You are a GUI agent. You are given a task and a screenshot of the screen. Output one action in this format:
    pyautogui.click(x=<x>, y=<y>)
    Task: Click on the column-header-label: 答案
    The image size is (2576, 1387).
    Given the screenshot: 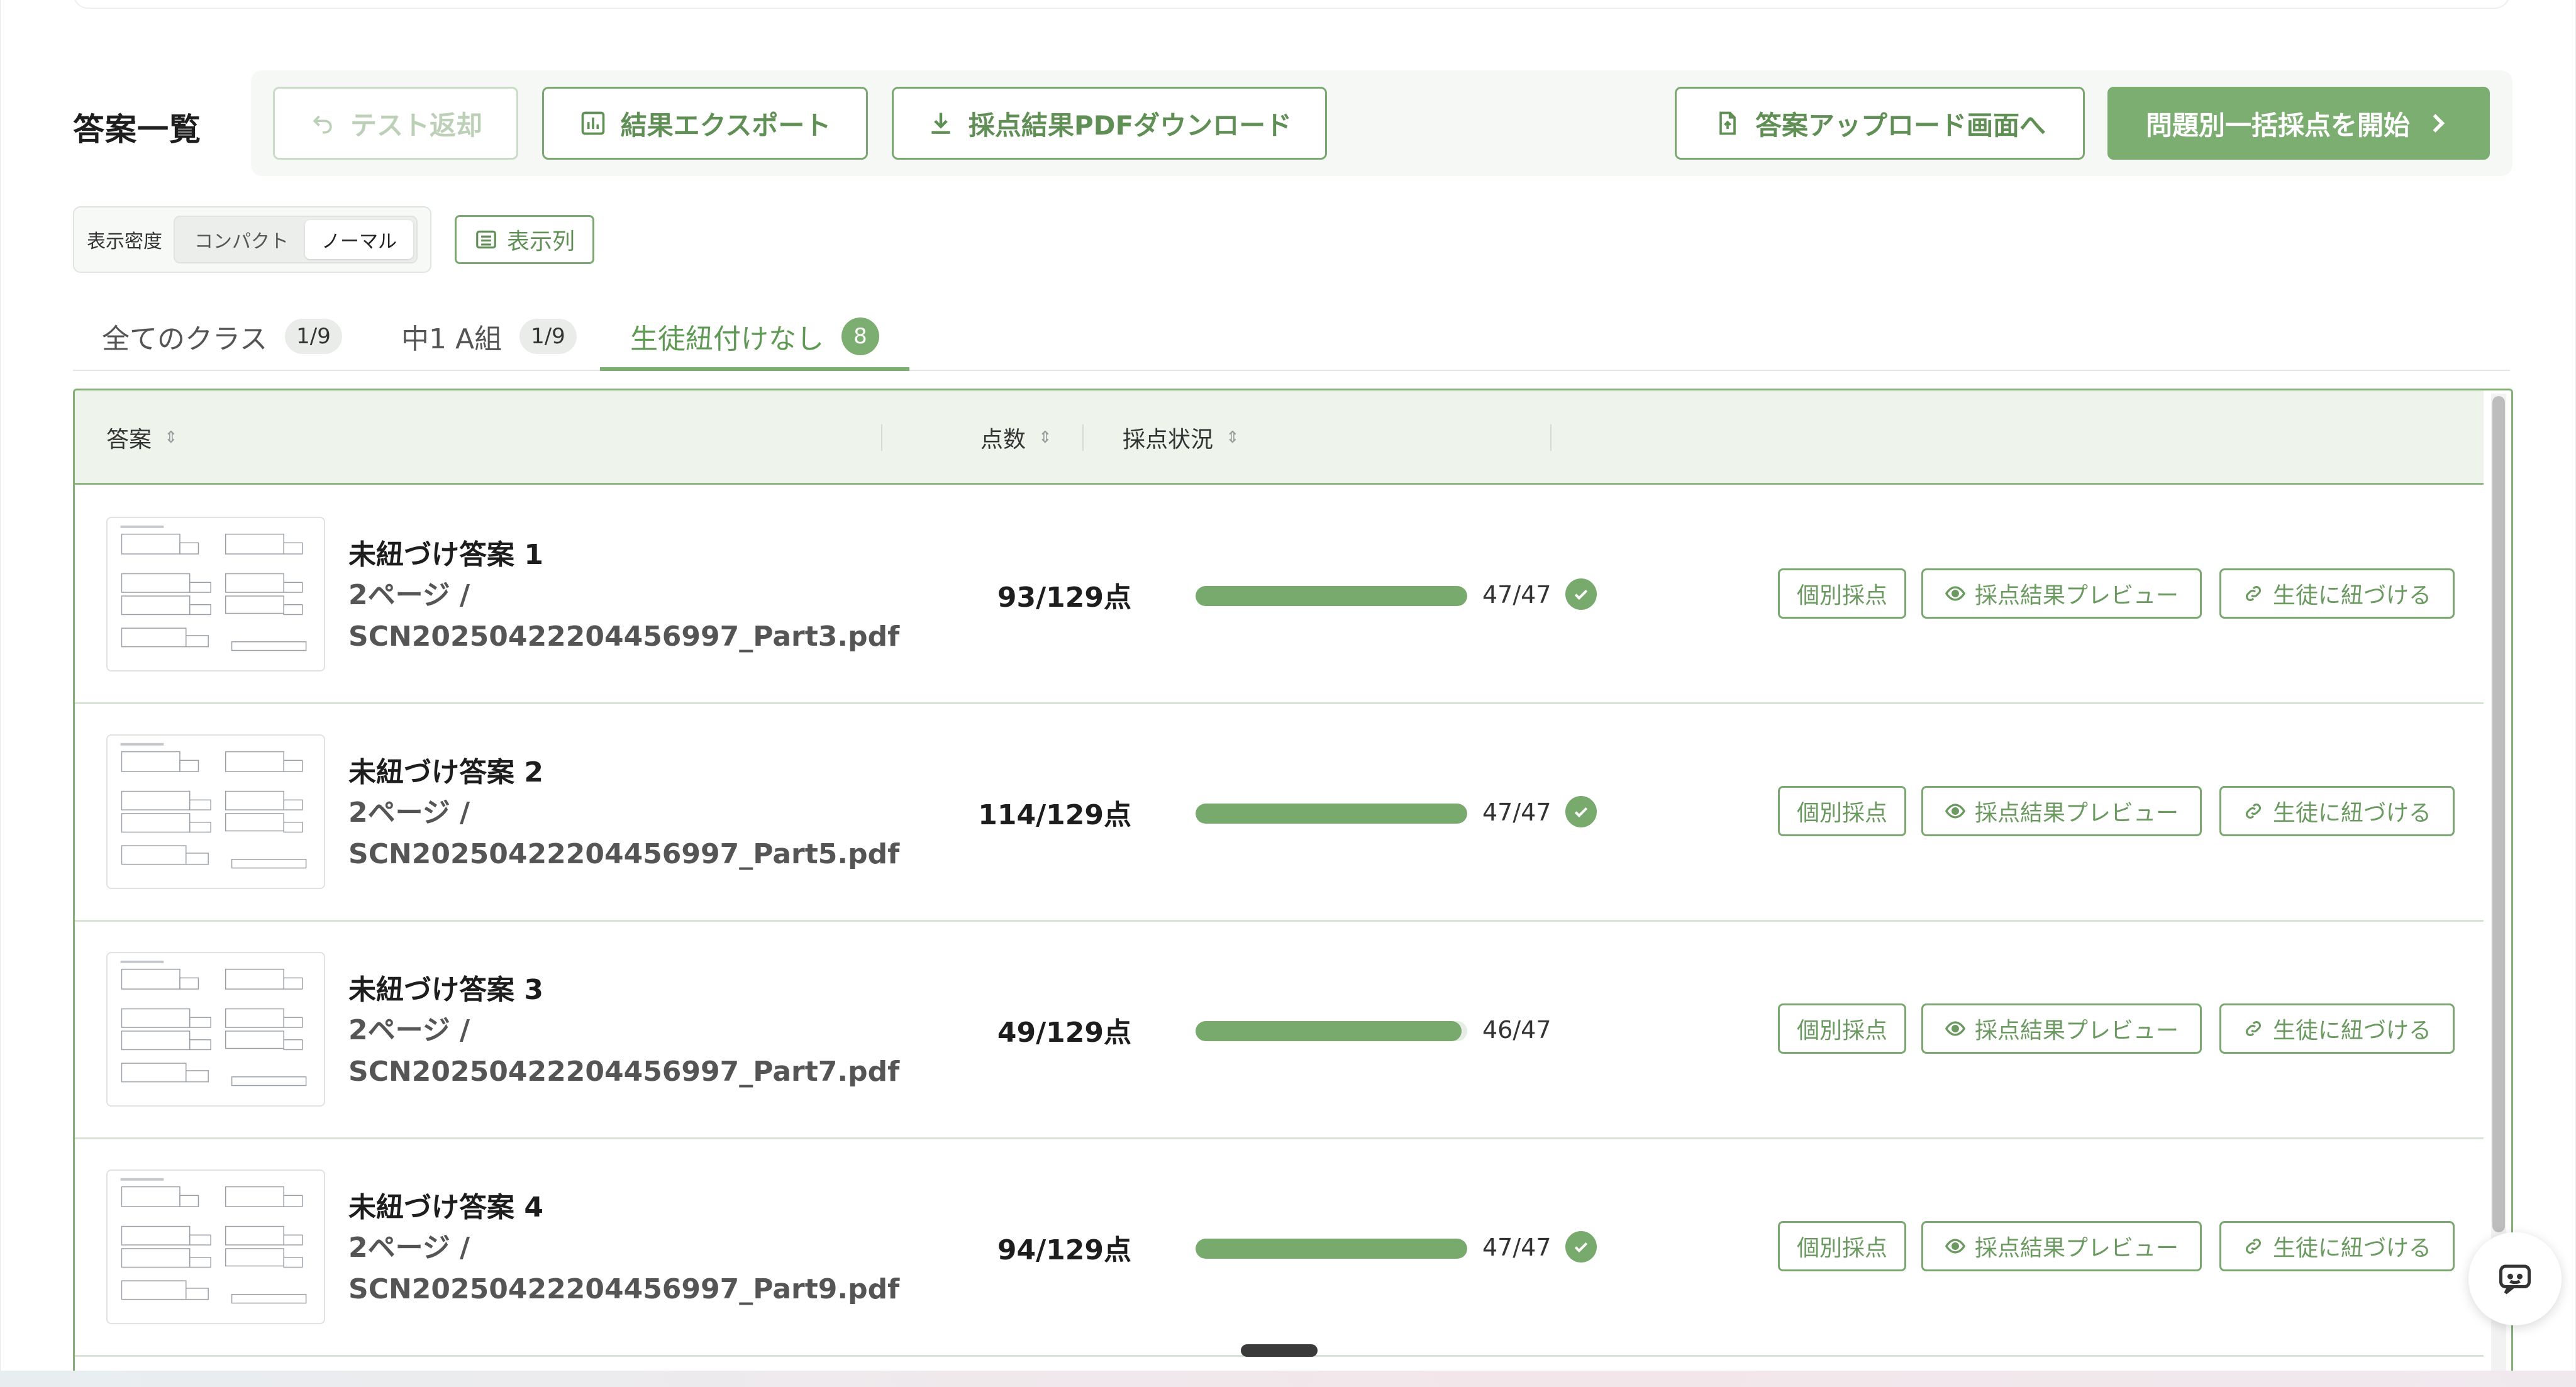 What is the action you would take?
    pyautogui.click(x=129, y=440)
    